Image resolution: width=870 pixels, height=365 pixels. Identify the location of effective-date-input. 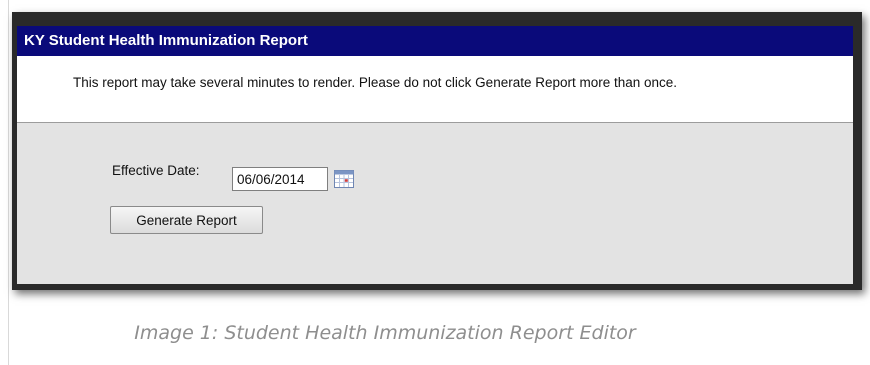
(280, 179).